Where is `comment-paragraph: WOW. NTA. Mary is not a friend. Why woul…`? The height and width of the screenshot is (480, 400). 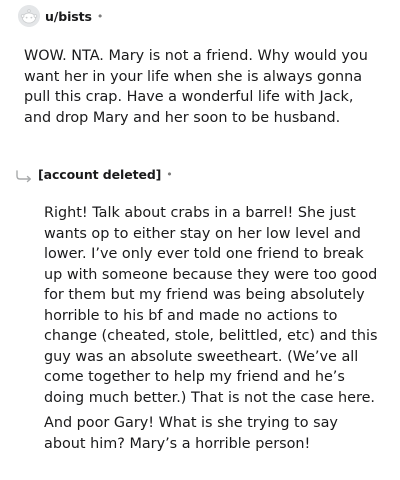 comment-paragraph: WOW. NTA. Mary is not a friend. Why woul… is located at coordinates (196, 87).